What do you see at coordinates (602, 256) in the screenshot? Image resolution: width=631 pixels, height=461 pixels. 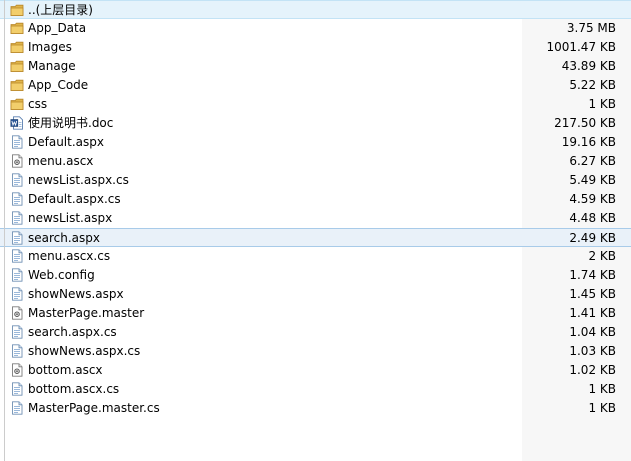 I see `file-size: 2 KB` at bounding box center [602, 256].